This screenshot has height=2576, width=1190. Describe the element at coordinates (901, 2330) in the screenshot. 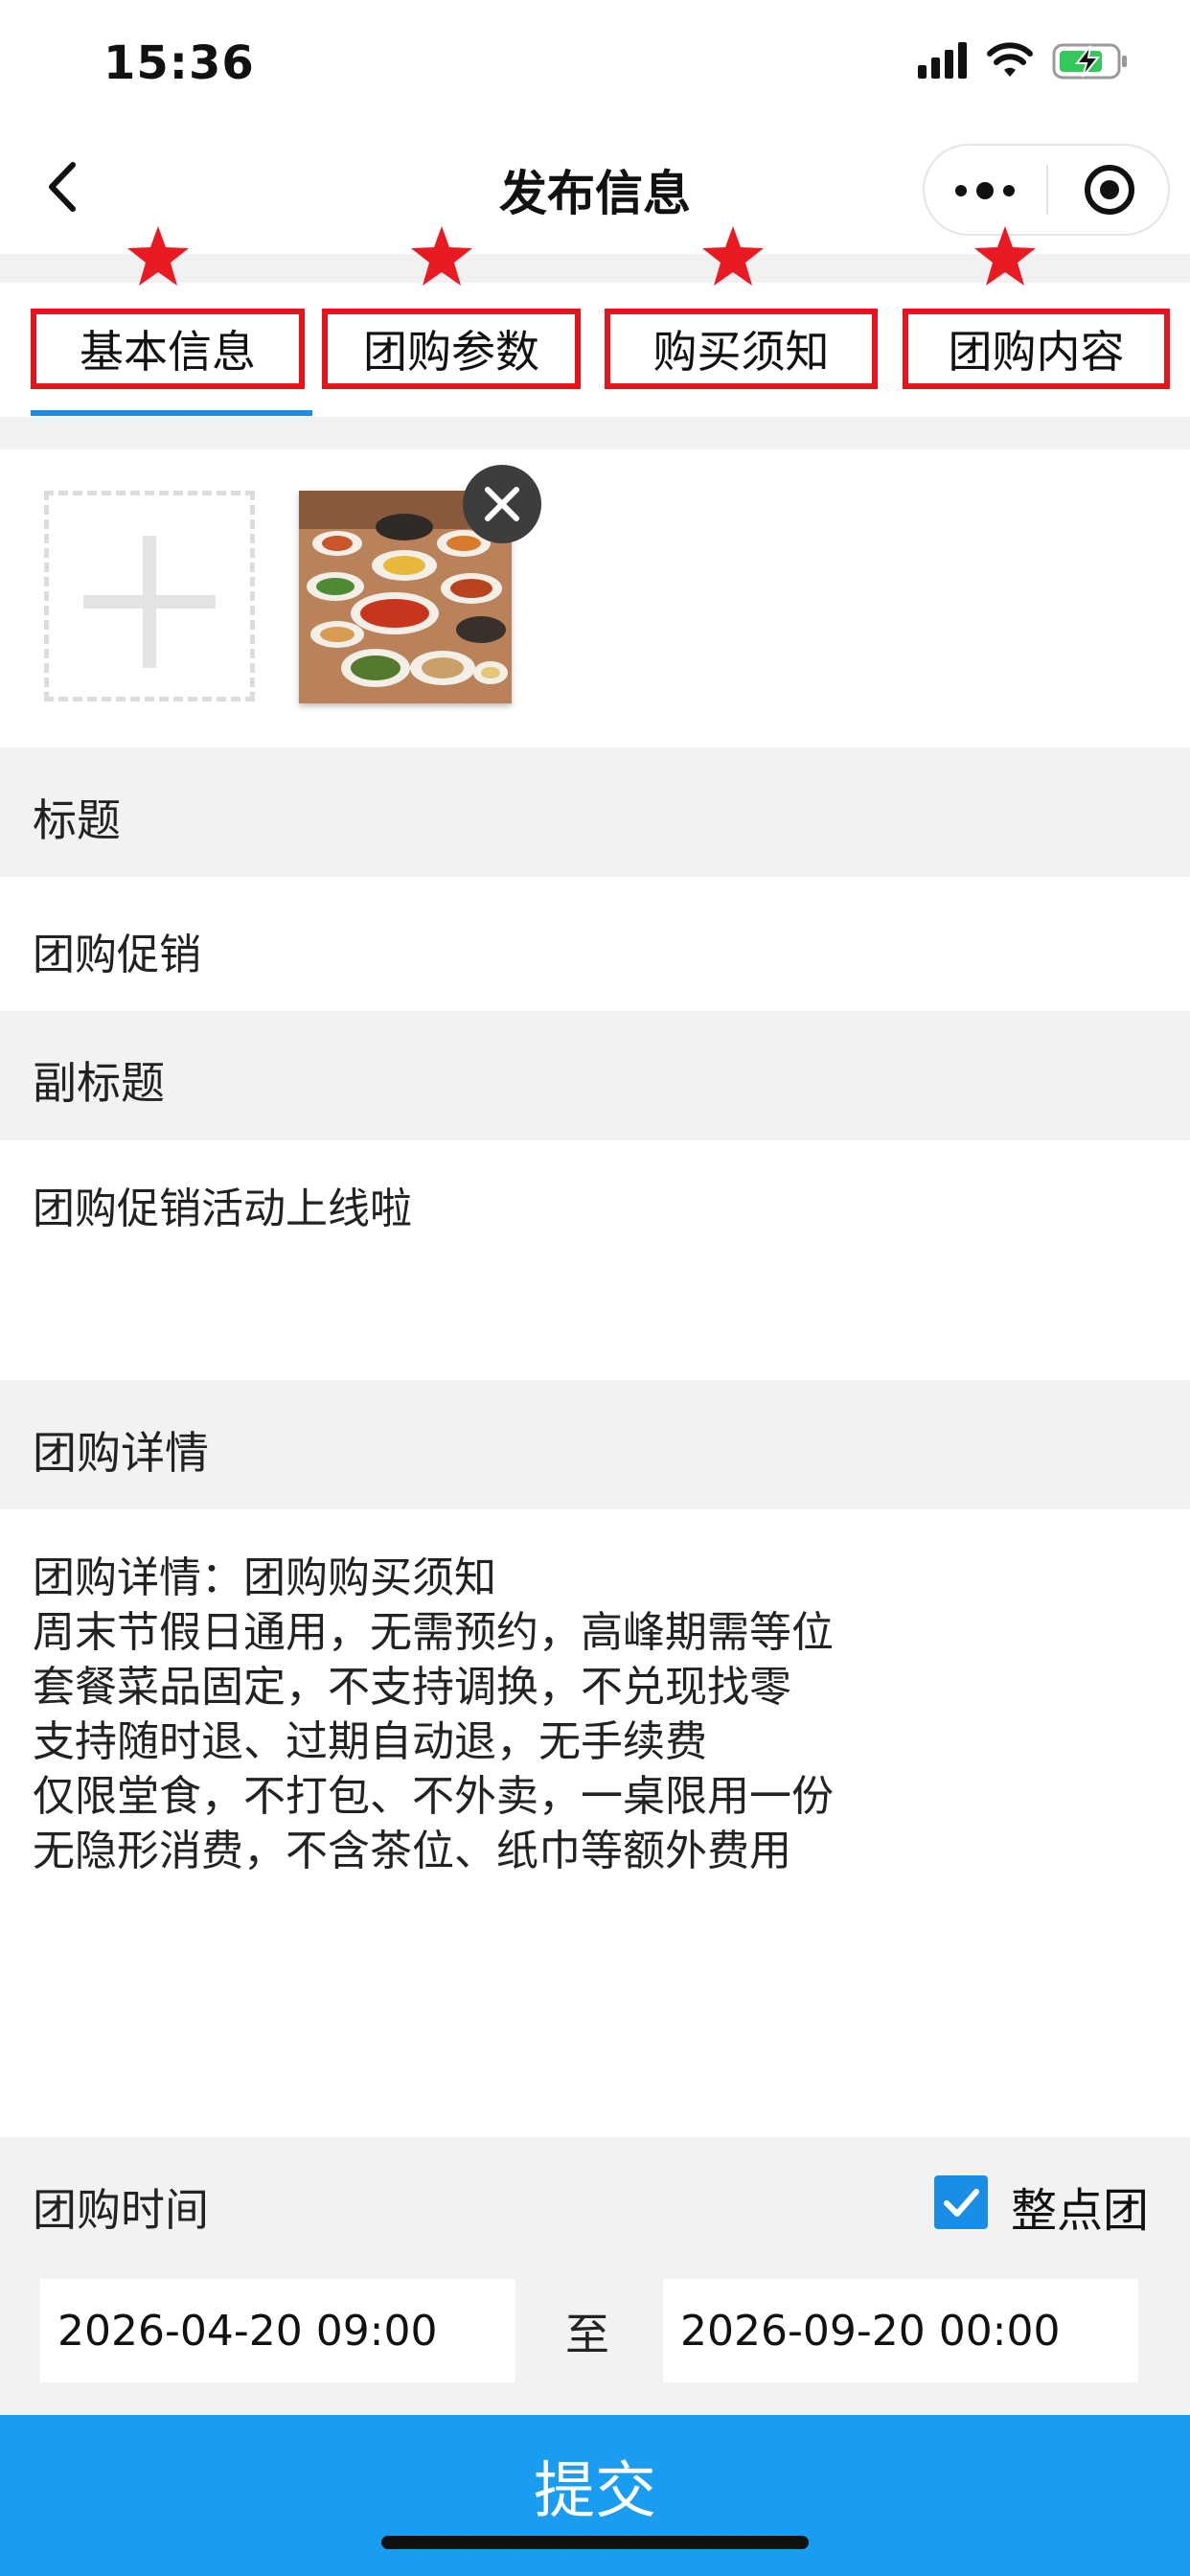

I see `end-time-picker: 2026-09-20 00:00` at that location.